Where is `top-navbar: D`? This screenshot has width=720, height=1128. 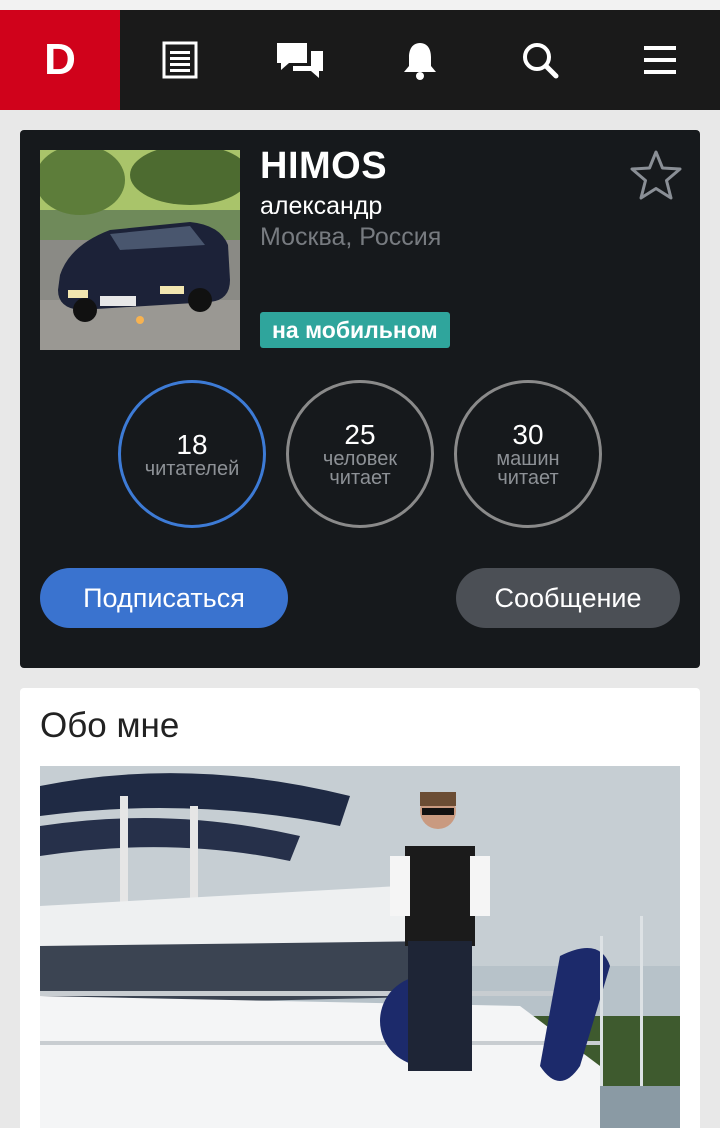
top-navbar: D is located at coordinates (360, 60).